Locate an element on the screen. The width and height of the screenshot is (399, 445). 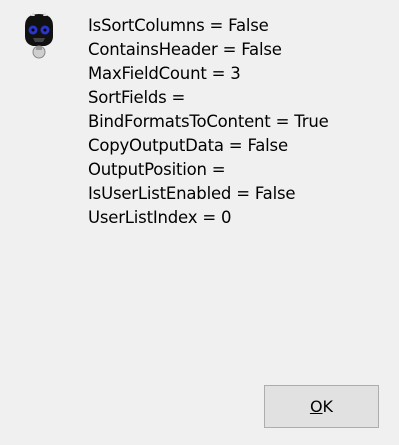
message-line-is-sort-columns: IsSortColumns = False is located at coordinates (178, 25).